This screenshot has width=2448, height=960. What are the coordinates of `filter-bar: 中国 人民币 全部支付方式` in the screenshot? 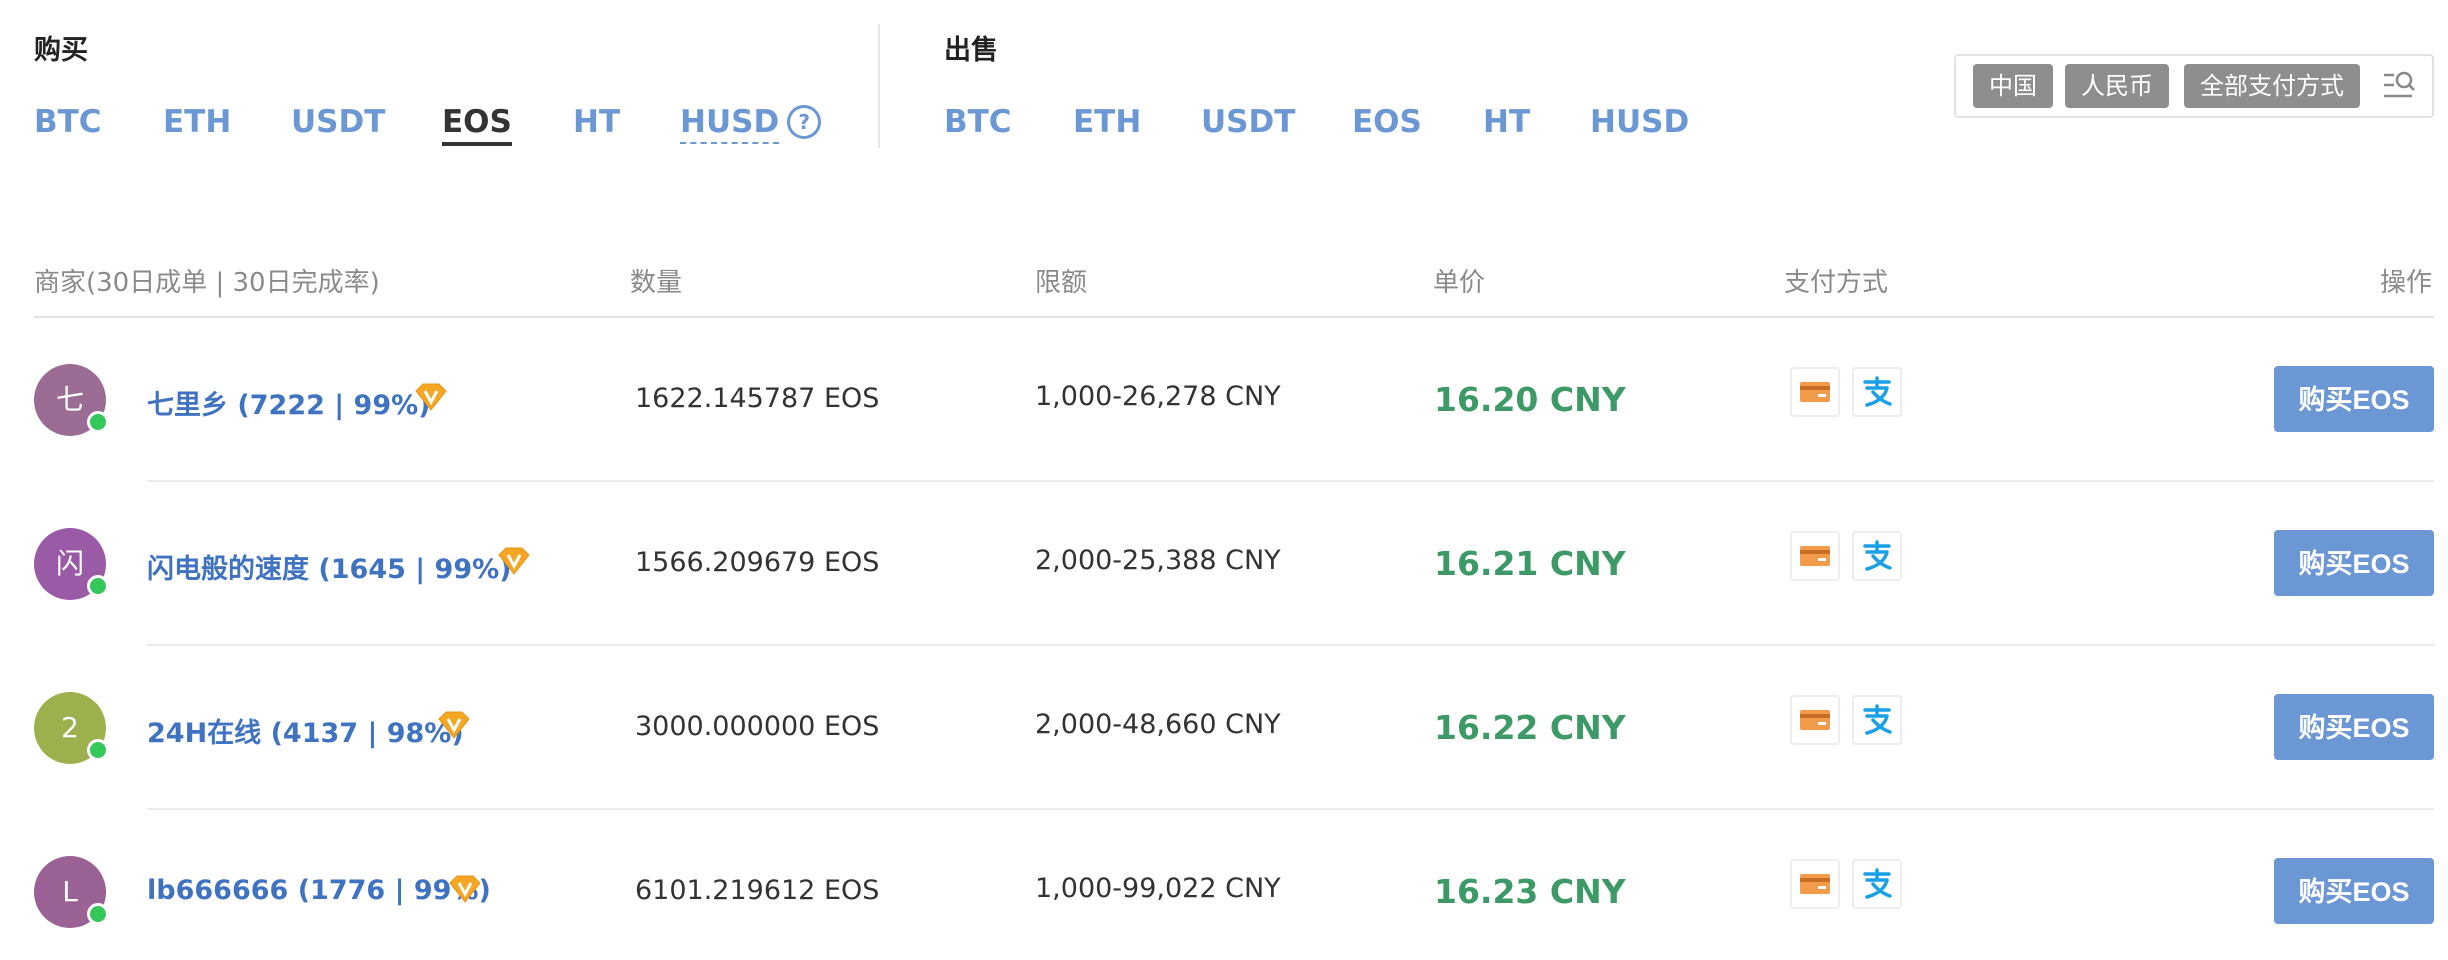 It's located at (2194, 86).